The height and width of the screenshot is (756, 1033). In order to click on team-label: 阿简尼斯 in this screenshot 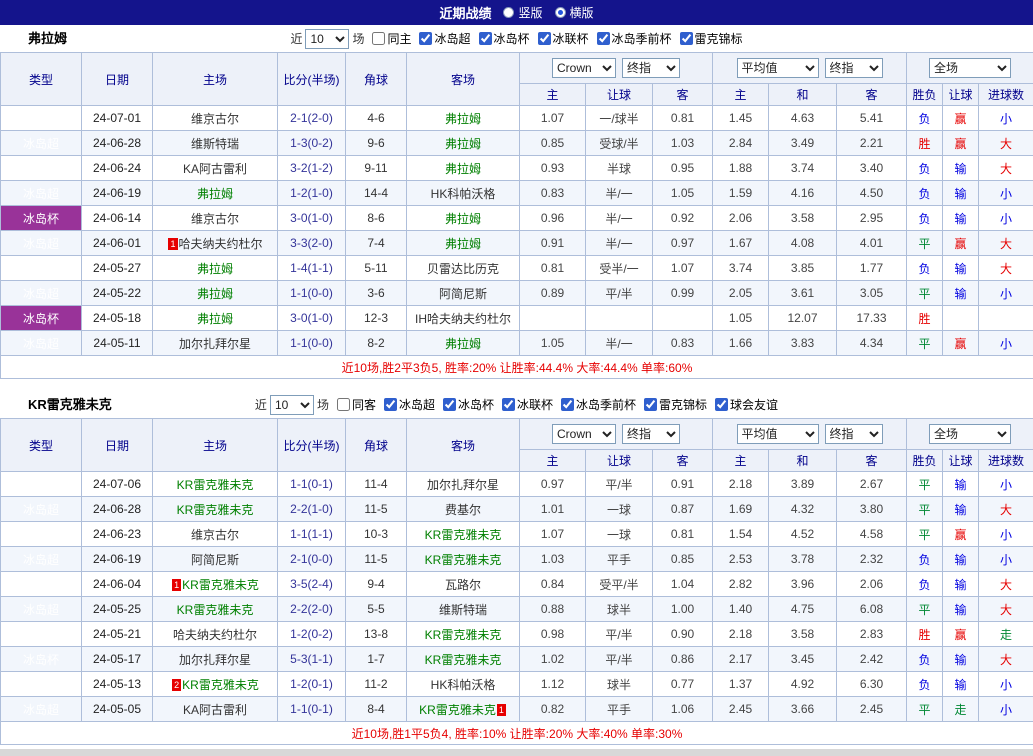, I will do `click(215, 560)`.